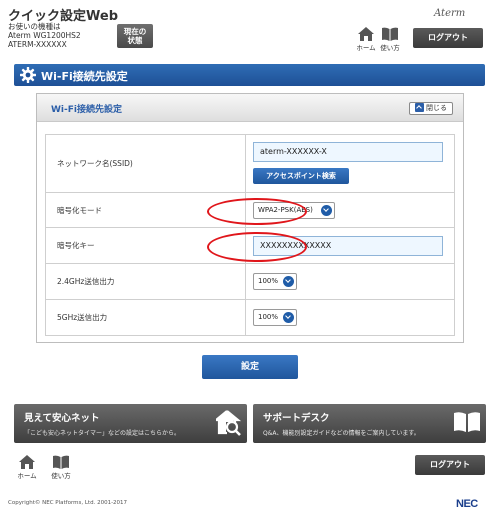 The image size is (500, 525). Describe the element at coordinates (86, 110) in the screenshot. I see `panel-title: Wi-Fi接続先設定` at that location.